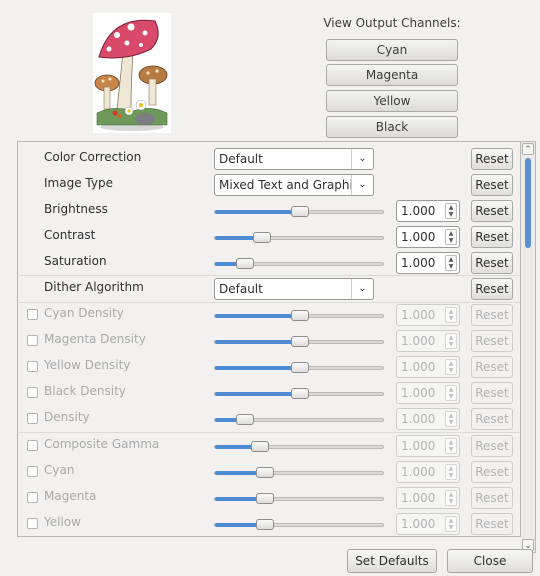 The image size is (540, 576). I want to click on cyan-density-spinbox: 1.000 ▲ ▼, so click(428, 315).